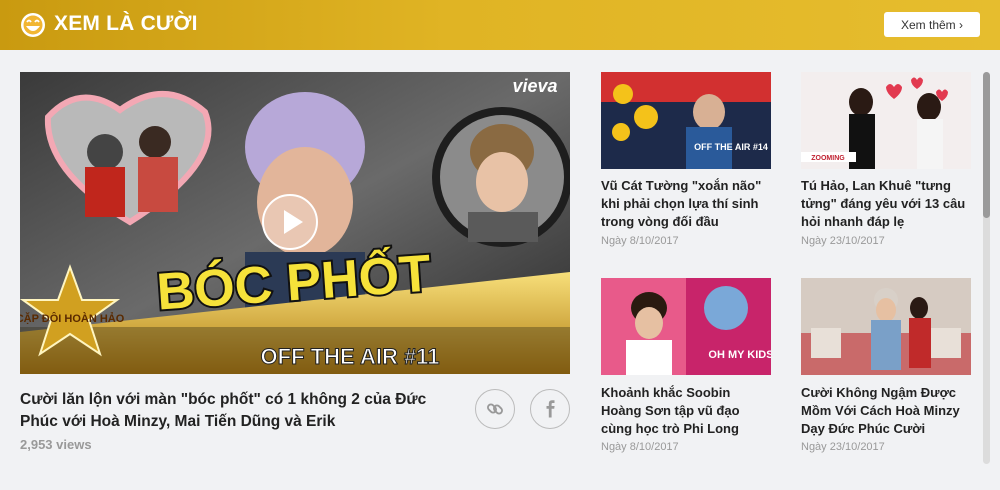  I want to click on thumb-badge: CẶP ĐÔI HOÀN HẢO, so click(72, 318).